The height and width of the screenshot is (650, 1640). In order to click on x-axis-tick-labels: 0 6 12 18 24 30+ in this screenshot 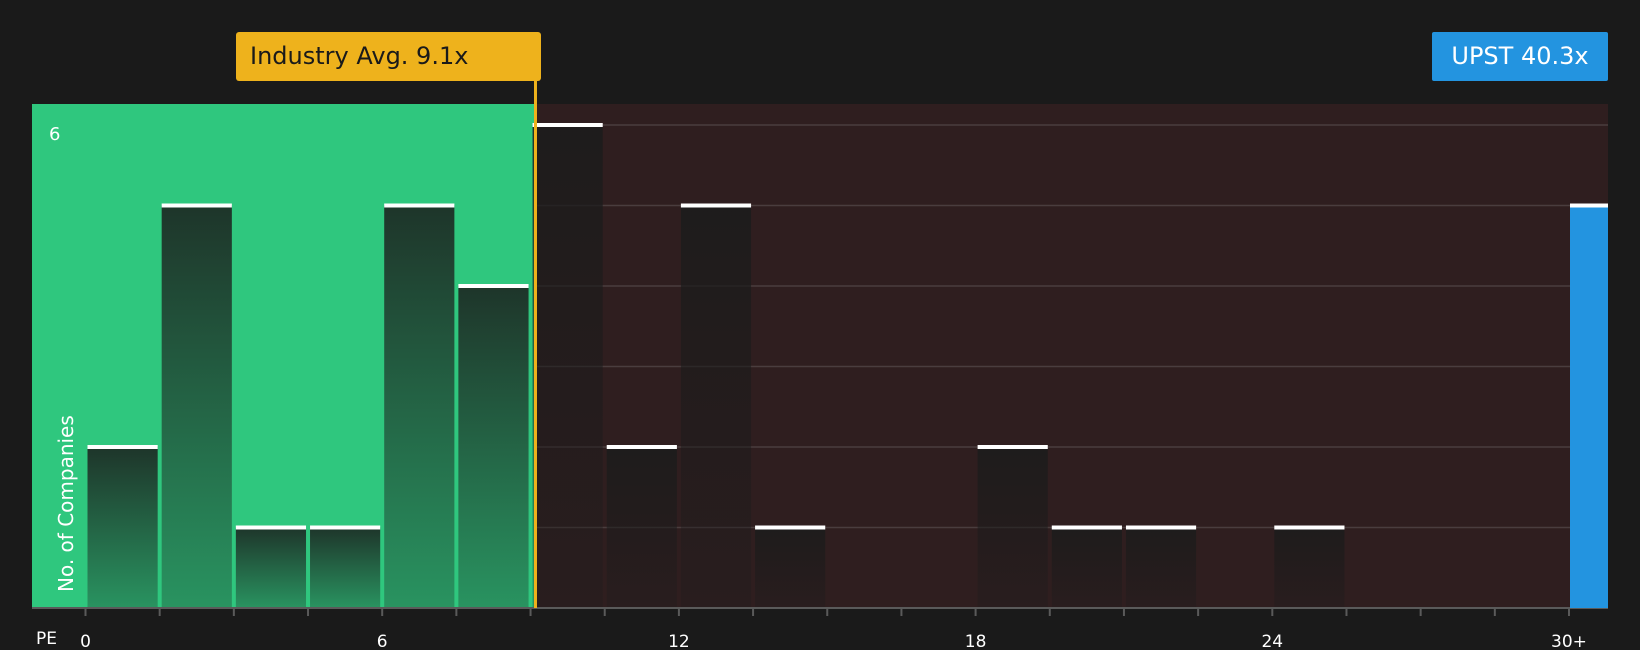, I will do `click(833, 641)`.